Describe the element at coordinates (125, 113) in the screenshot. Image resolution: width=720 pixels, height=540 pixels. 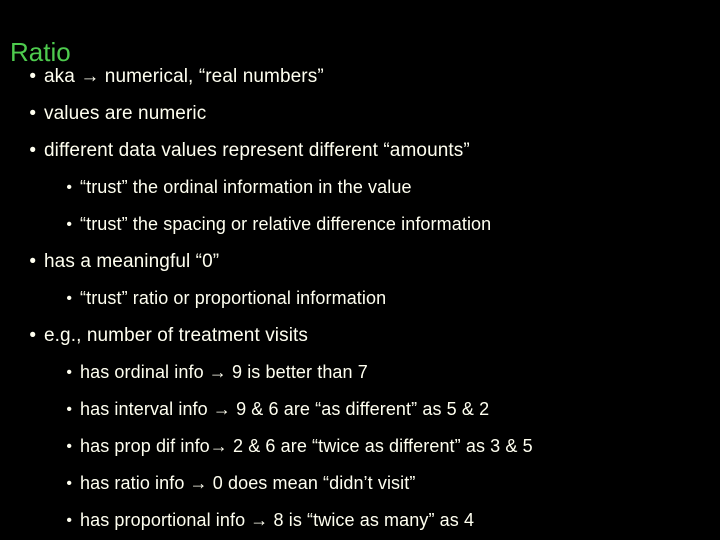
I see `bullet-item-text: values are numeric` at that location.